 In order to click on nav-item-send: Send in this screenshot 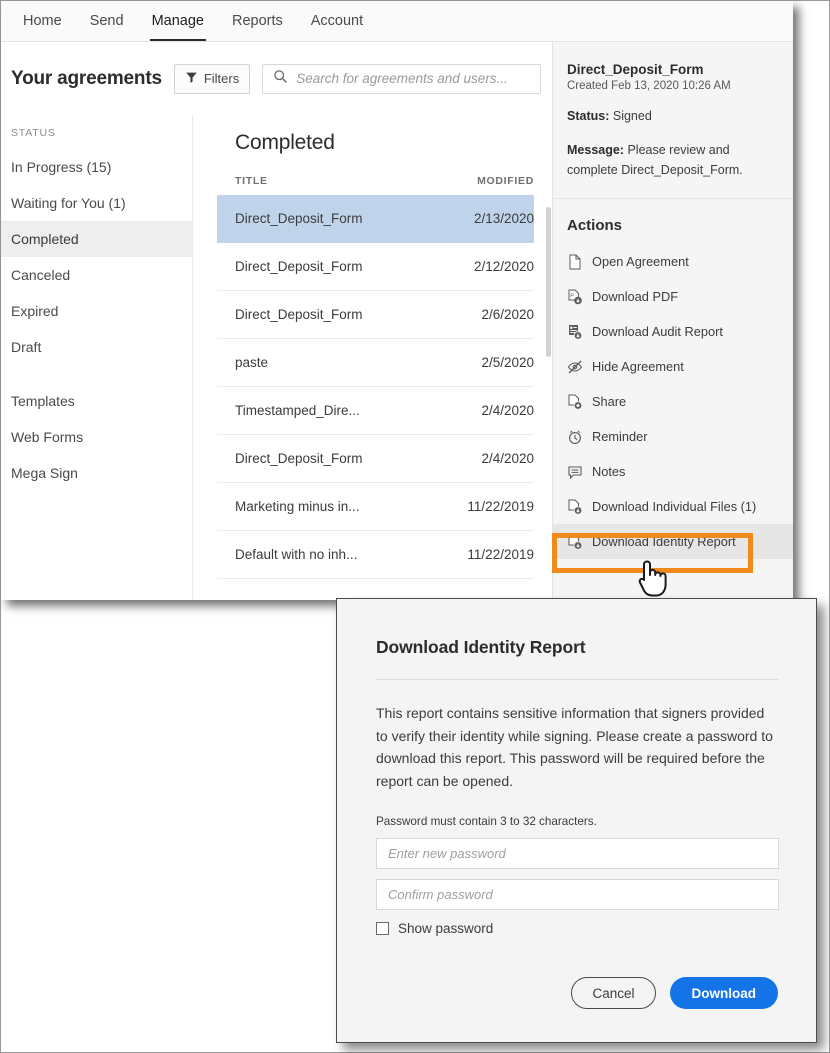, I will do `click(107, 21)`.